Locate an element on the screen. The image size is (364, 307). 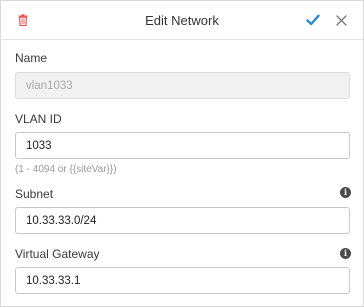
virtual-gateway-label: Virtual Gateway is located at coordinates (57, 254).